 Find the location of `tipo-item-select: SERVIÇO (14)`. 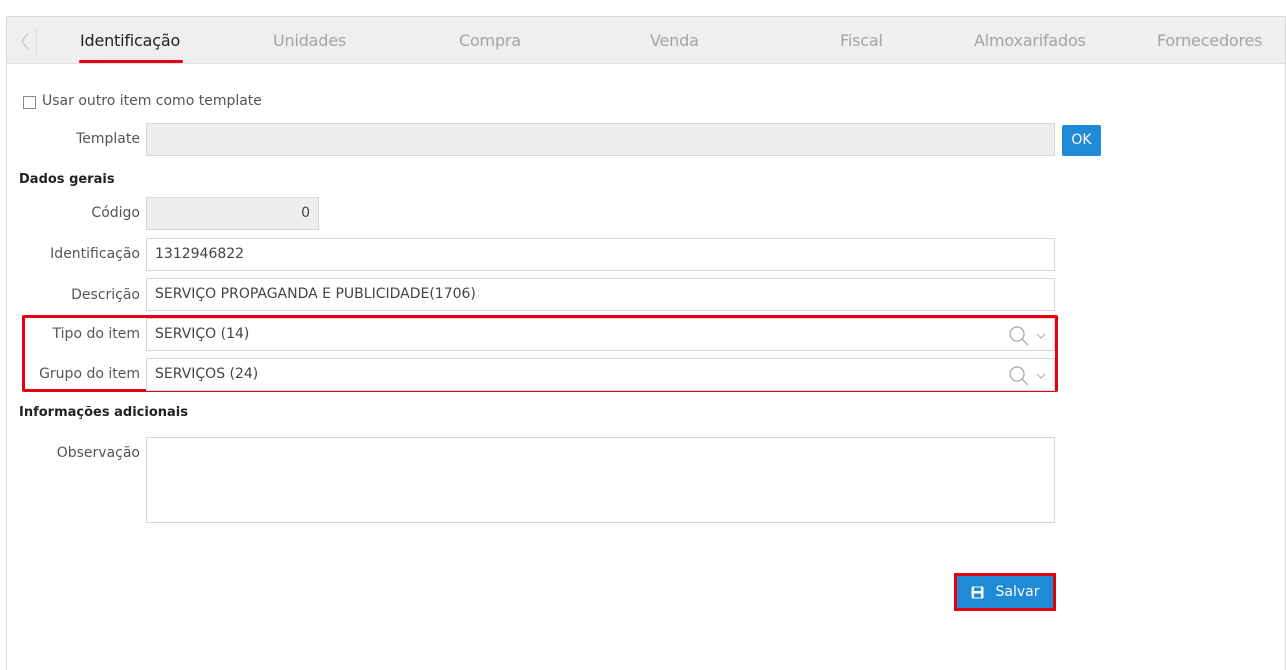

tipo-item-select: SERVIÇO (14) is located at coordinates (600, 334).